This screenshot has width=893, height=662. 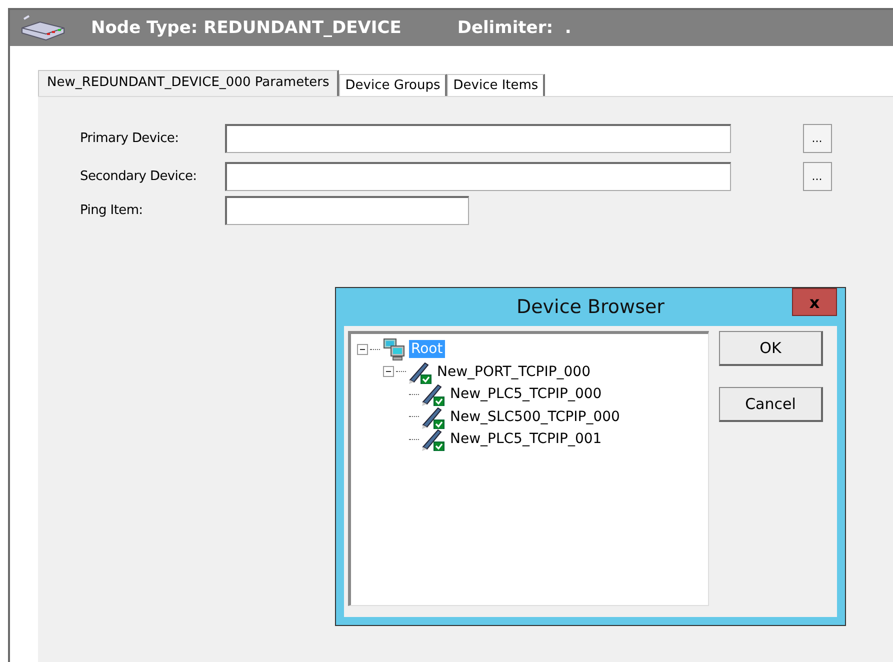 What do you see at coordinates (514, 371) in the screenshot?
I see `tree-item: New_PORT_TCPIP_000` at bounding box center [514, 371].